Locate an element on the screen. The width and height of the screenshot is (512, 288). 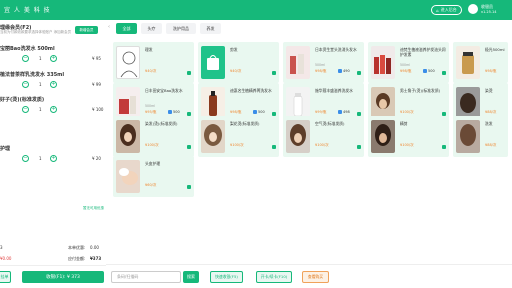
cart-item-price: ¥ 20 is located at coordinates (96, 158).